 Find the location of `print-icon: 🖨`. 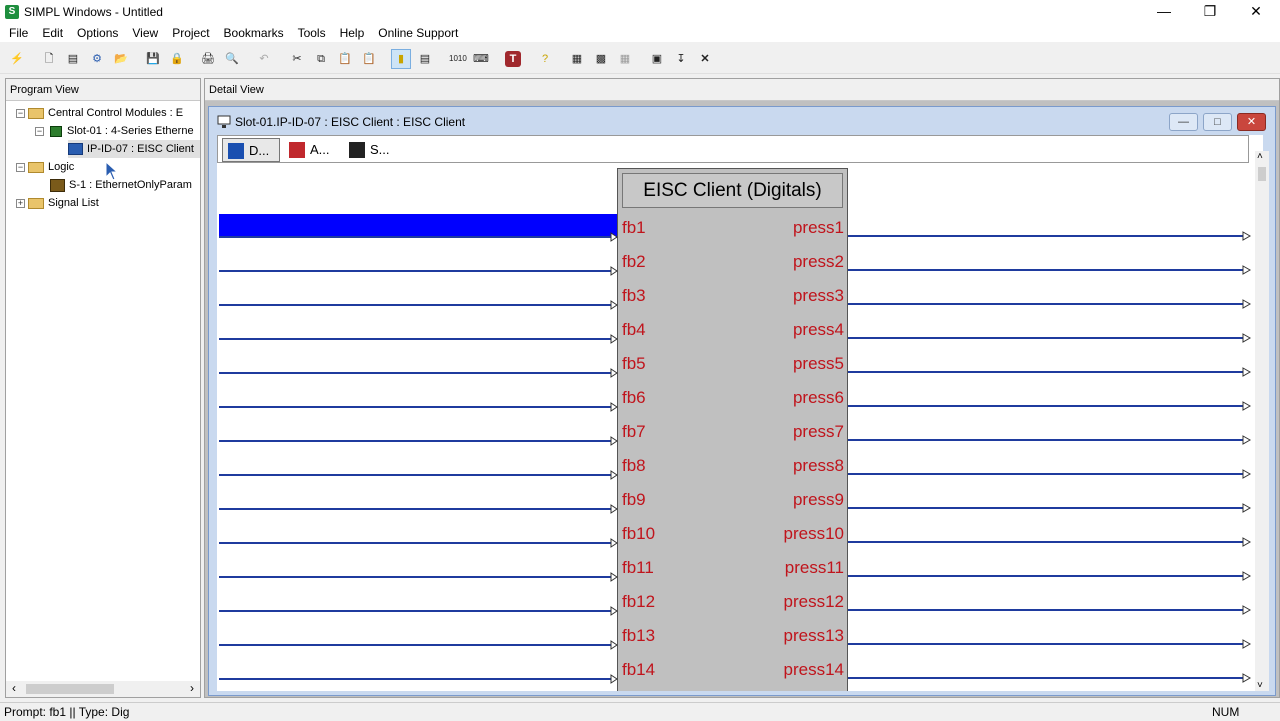

print-icon: 🖨 is located at coordinates (208, 59).